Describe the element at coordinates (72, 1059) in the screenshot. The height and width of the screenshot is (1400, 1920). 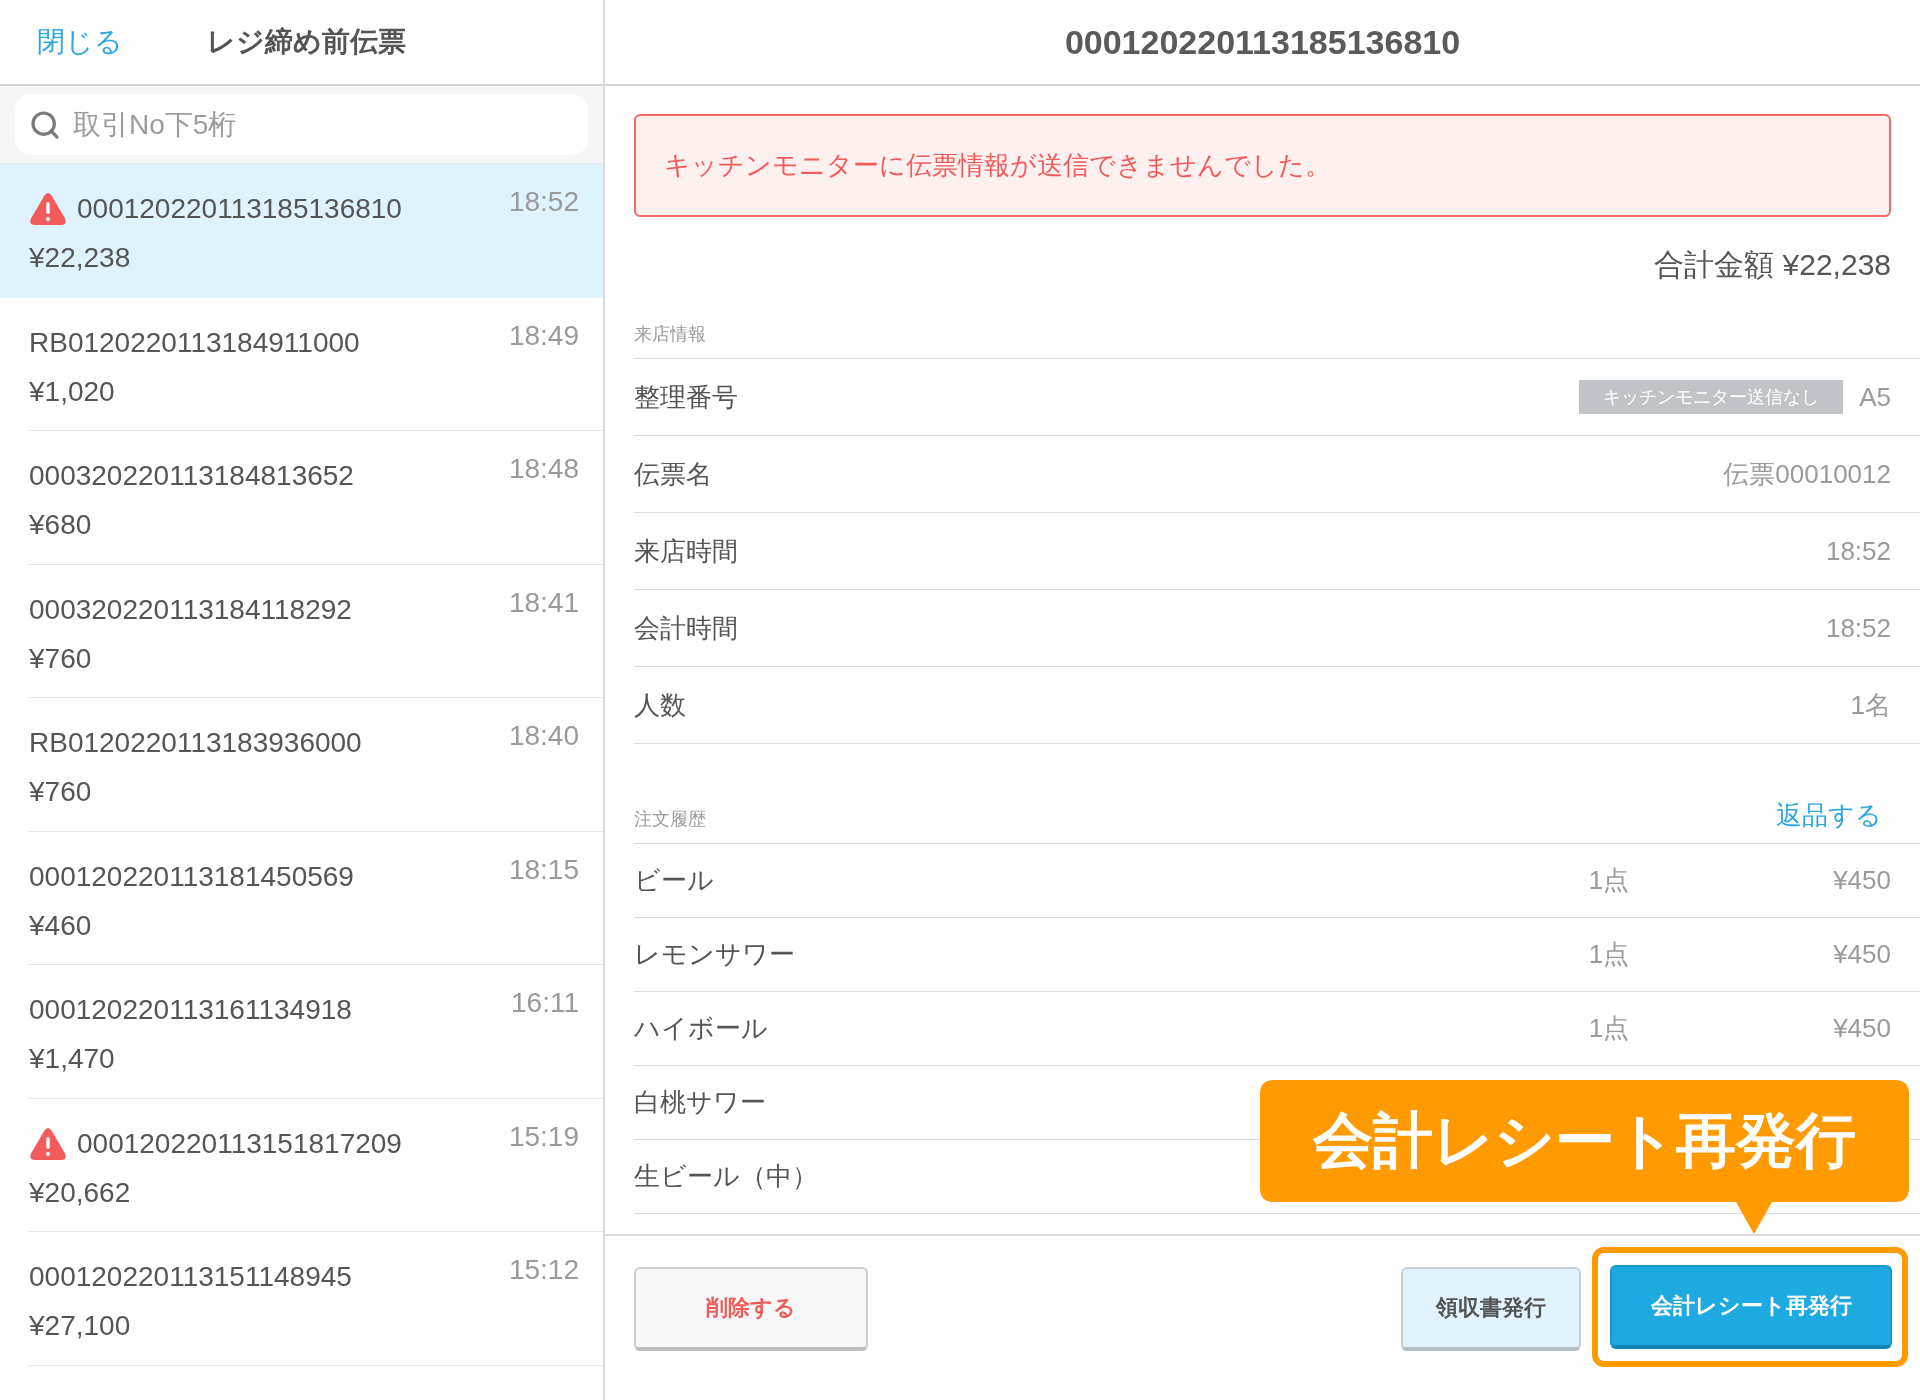
I see `transaction-amount: ¥1,470` at that location.